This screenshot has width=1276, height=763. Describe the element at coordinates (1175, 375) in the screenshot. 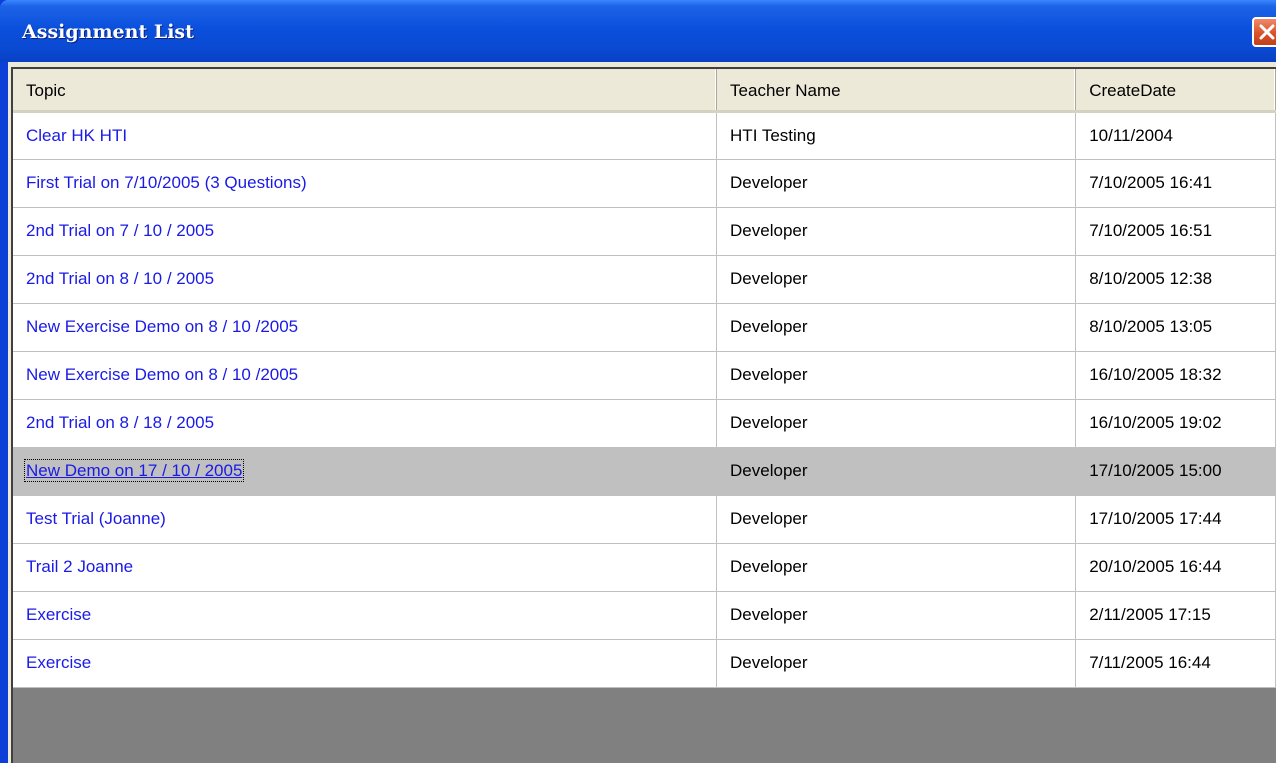

I see `create-date-cell: 16/10/2005 18:32` at that location.